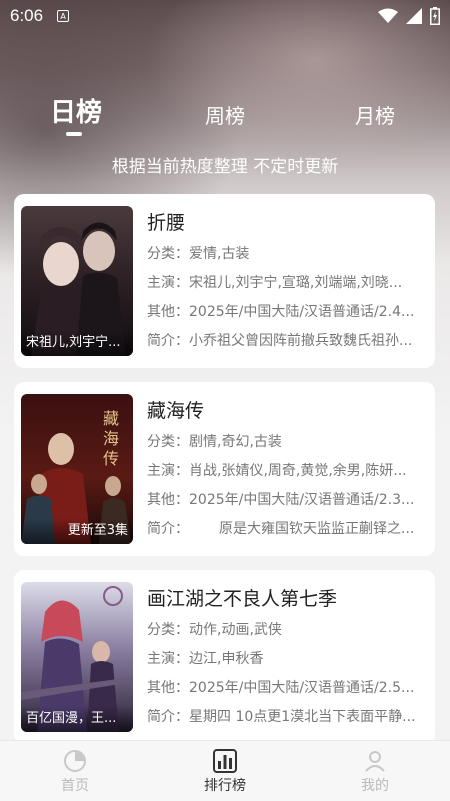 The width and height of the screenshot is (450, 801). What do you see at coordinates (111, 458) in the screenshot?
I see `svg-text: 传` at bounding box center [111, 458].